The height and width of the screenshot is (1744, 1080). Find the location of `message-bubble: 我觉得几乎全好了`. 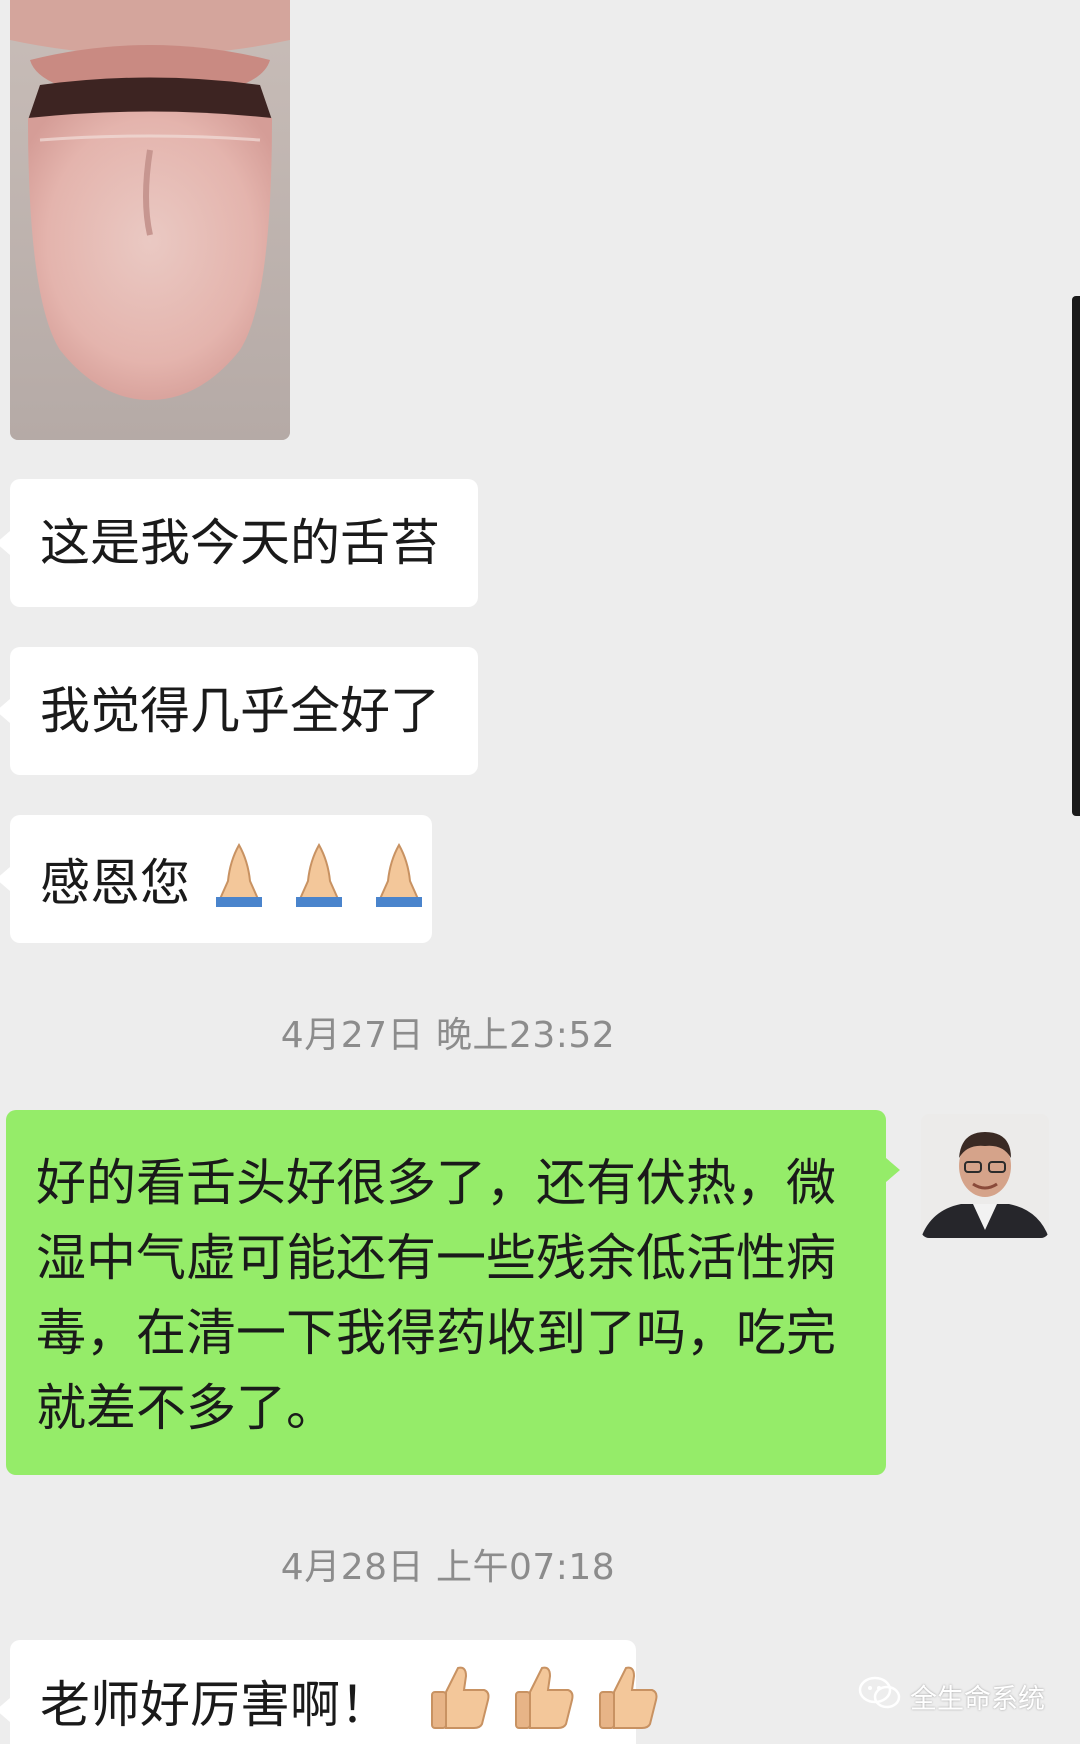

message-bubble: 我觉得几乎全好了 is located at coordinates (239, 711).